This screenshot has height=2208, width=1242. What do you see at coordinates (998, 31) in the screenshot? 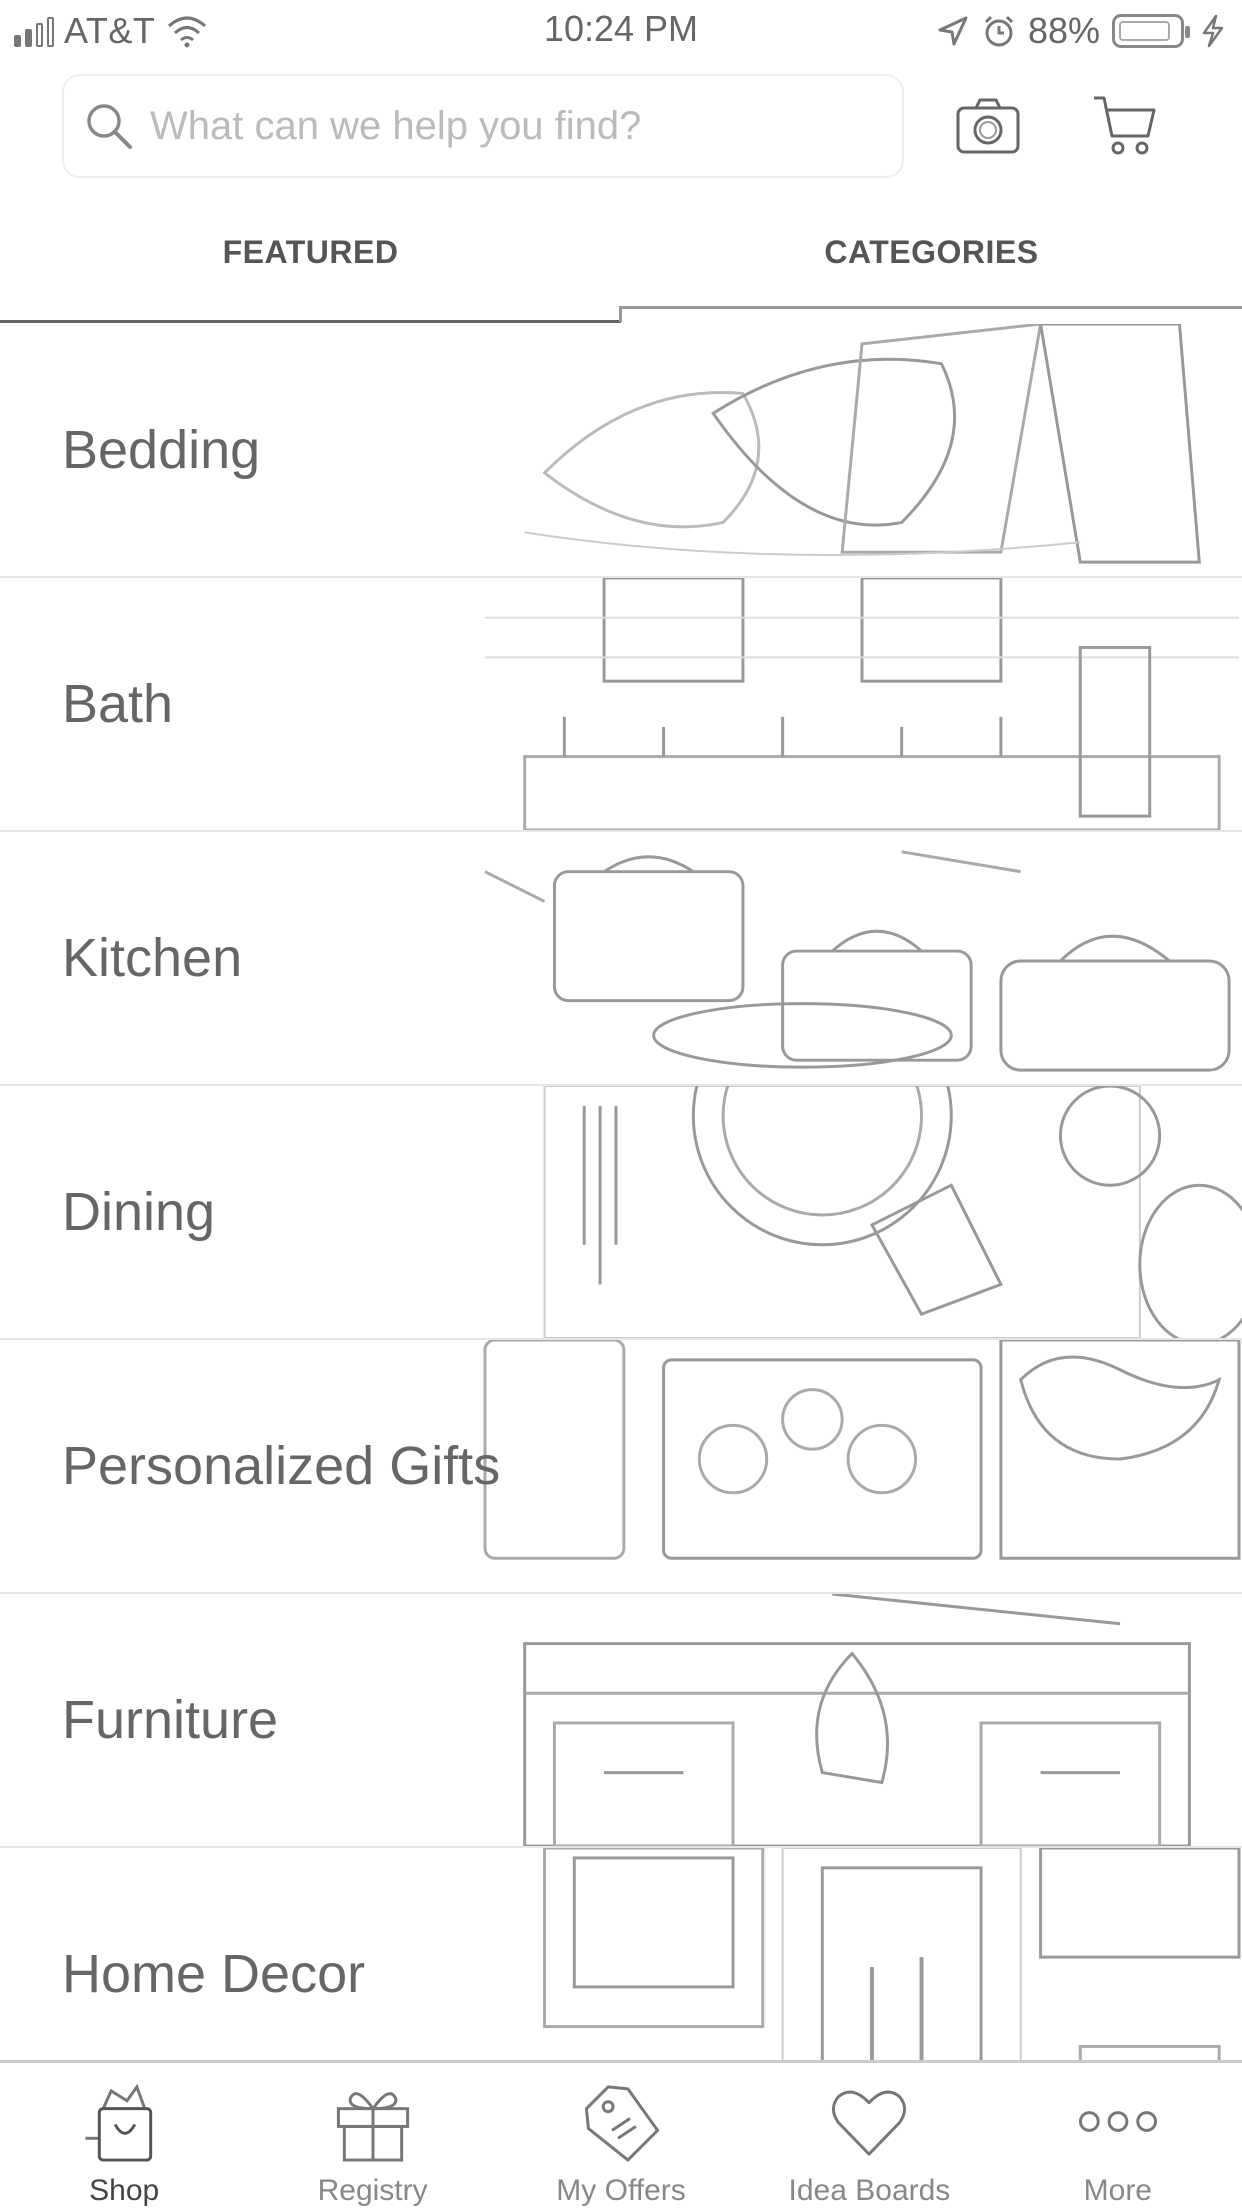
I see `alarm-clock-icon` at bounding box center [998, 31].